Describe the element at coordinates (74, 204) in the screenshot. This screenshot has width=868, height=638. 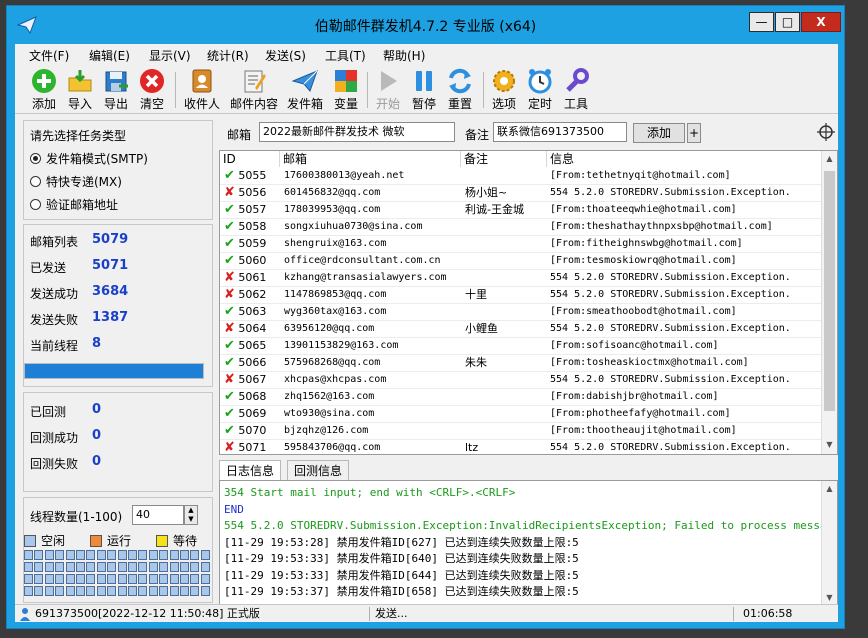
I see `radio-verify: 验证邮箱地址` at that location.